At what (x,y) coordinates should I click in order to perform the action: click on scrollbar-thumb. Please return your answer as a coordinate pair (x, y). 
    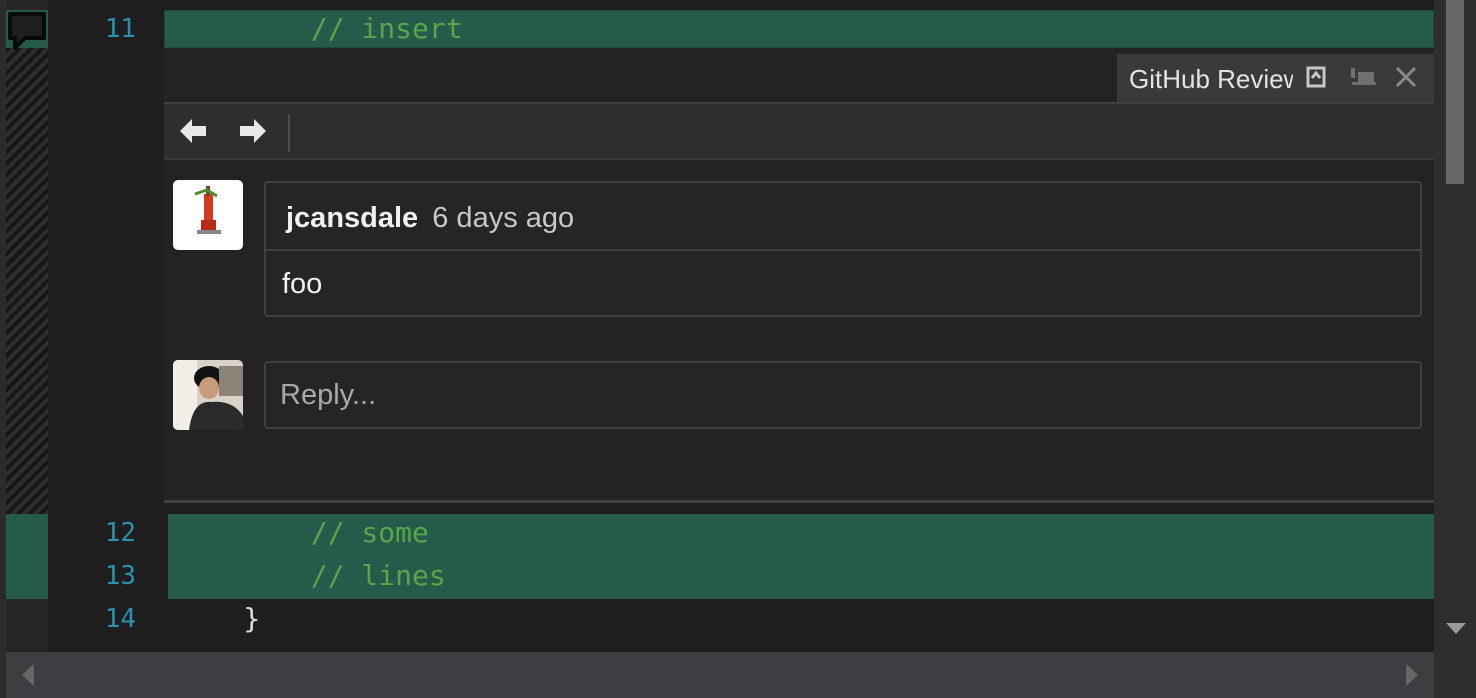
    Looking at the image, I should click on (1455, 92).